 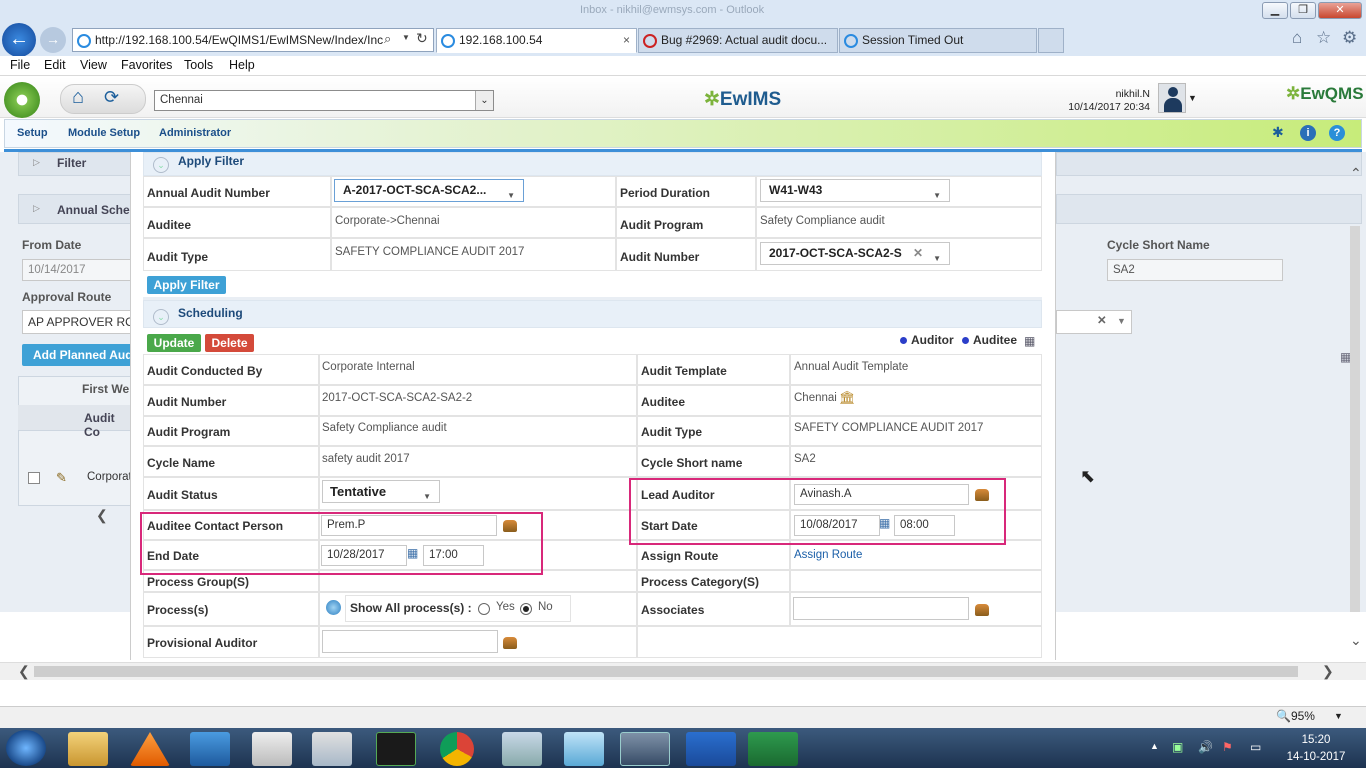 I want to click on dropdown-arrow-icon: ▼, so click(x=406, y=37).